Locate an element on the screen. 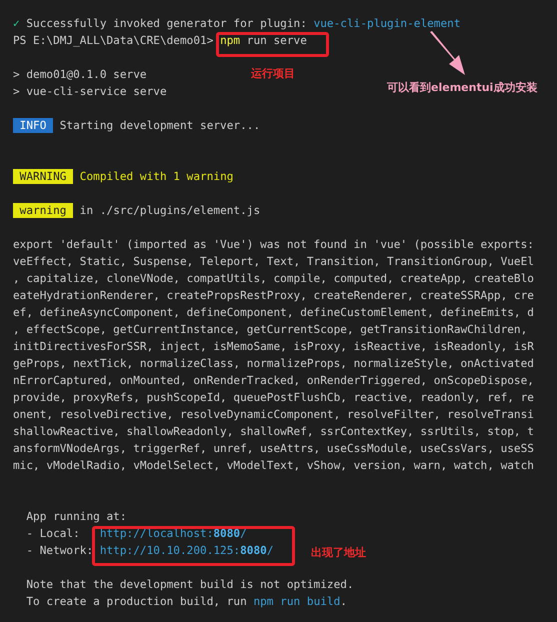 The height and width of the screenshot is (622, 557). terminal-text: onent, resolveDirective, resolveDynamicComponent, resolveFilter, resolveTransi is located at coordinates (273, 415).